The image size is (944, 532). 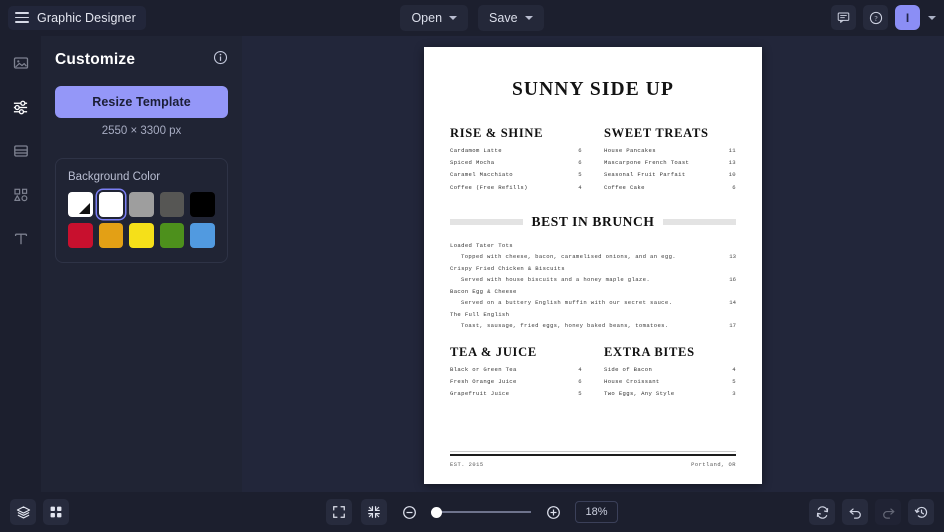 I want to click on avatar-chevron-down-icon, so click(x=932, y=17).